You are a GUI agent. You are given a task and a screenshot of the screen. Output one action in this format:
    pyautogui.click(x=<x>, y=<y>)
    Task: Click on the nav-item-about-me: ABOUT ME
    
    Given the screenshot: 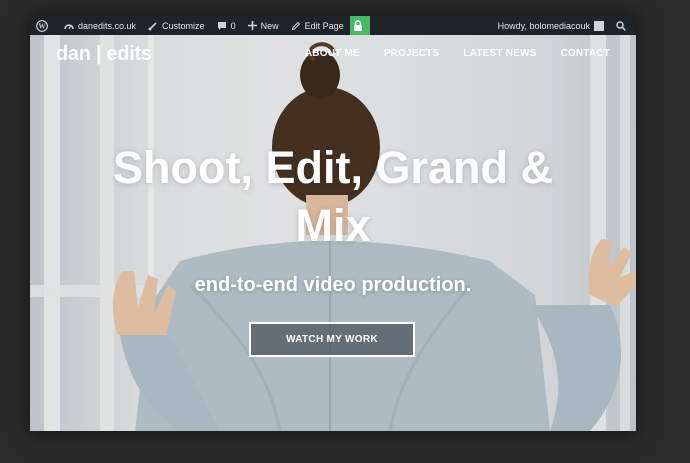 What is the action you would take?
    pyautogui.click(x=332, y=53)
    